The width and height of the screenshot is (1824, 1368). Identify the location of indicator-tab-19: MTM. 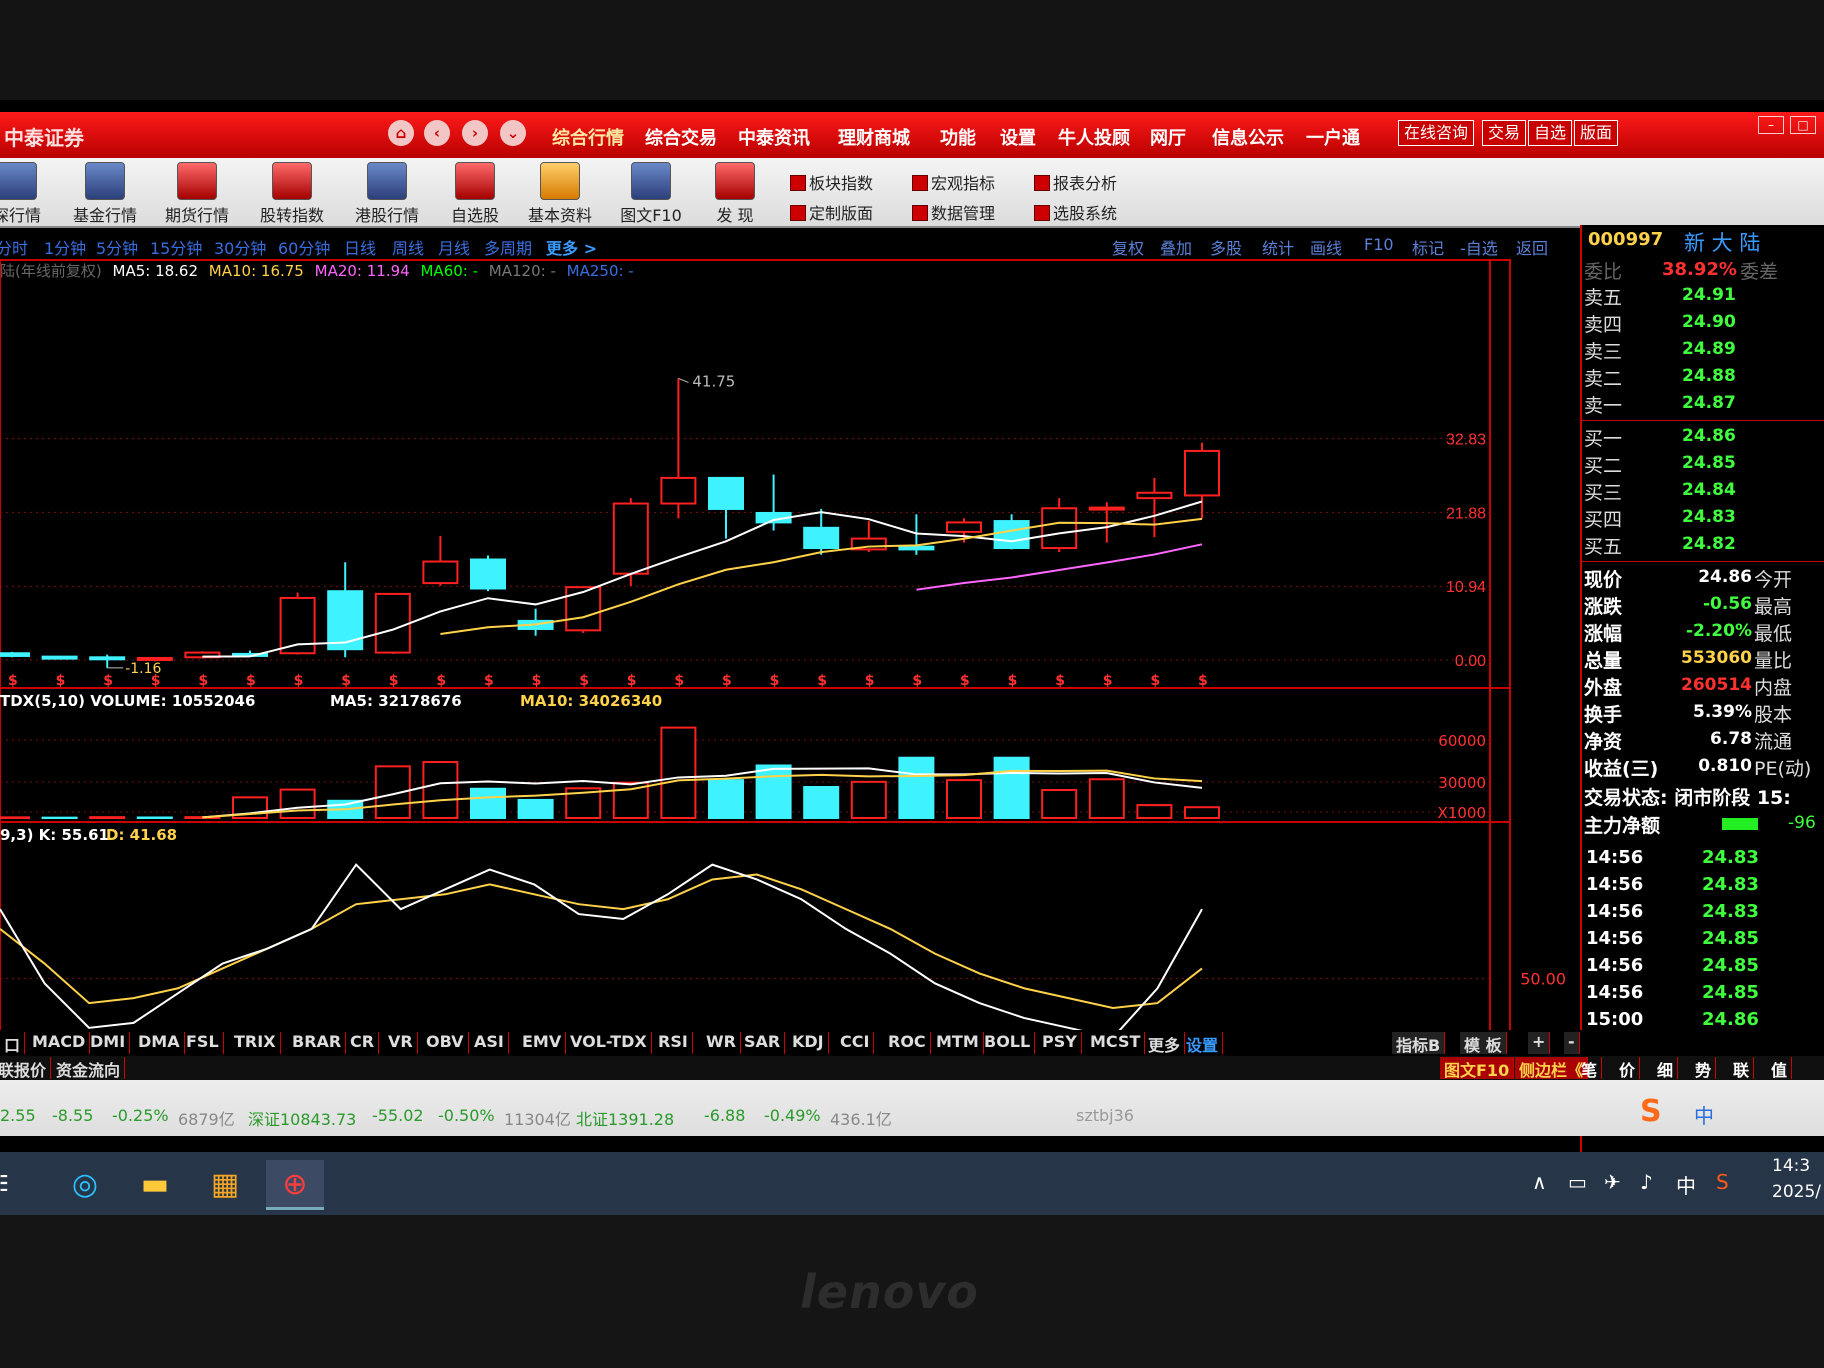
(958, 1043).